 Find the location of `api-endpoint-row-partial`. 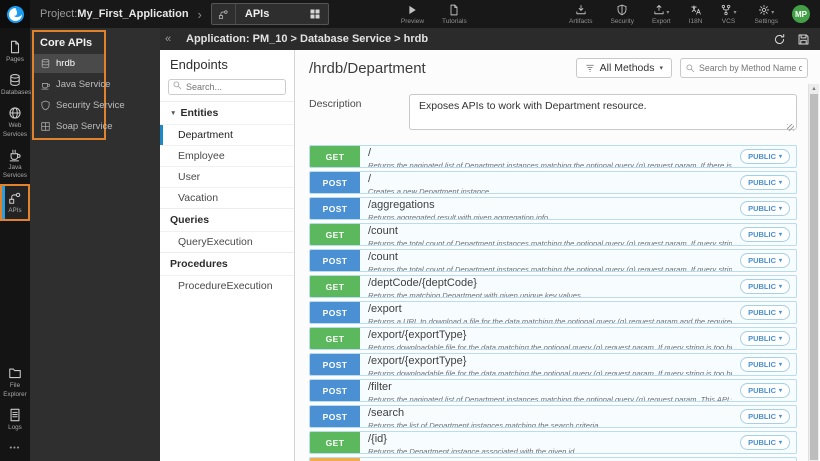

api-endpoint-row-partial is located at coordinates (553, 459).